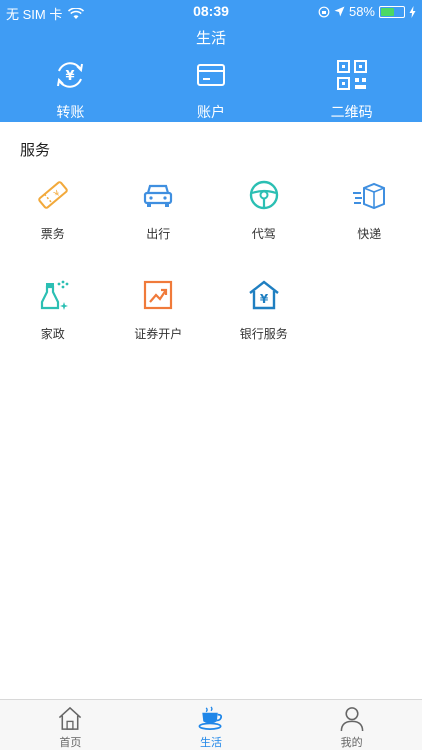  What do you see at coordinates (351, 75) in the screenshot?
I see `qrcode-icon` at bounding box center [351, 75].